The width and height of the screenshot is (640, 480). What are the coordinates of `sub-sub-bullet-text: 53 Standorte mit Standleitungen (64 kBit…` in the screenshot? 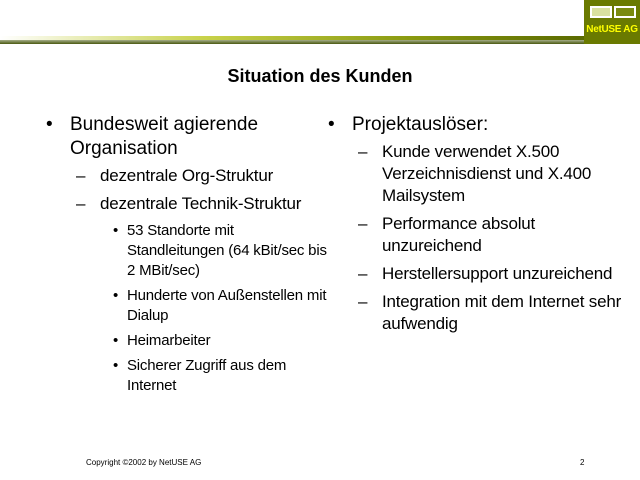 It's located at (227, 250).